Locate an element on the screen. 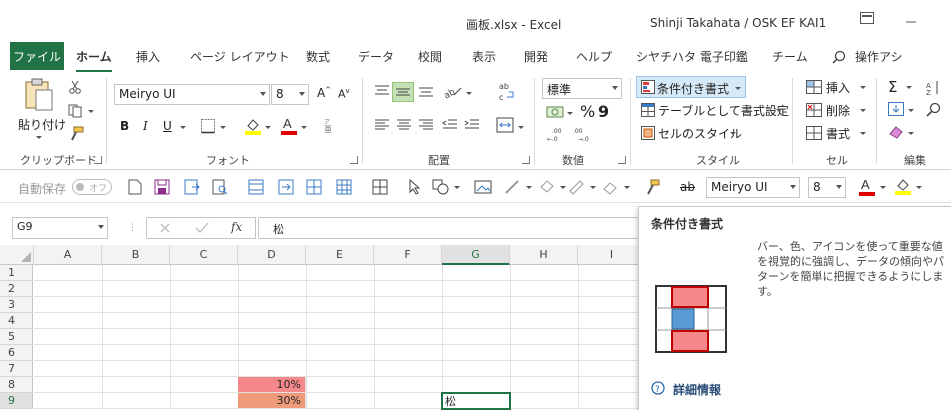 The height and width of the screenshot is (410, 951). accounting-dropdown-icon is located at coordinates (570, 113).